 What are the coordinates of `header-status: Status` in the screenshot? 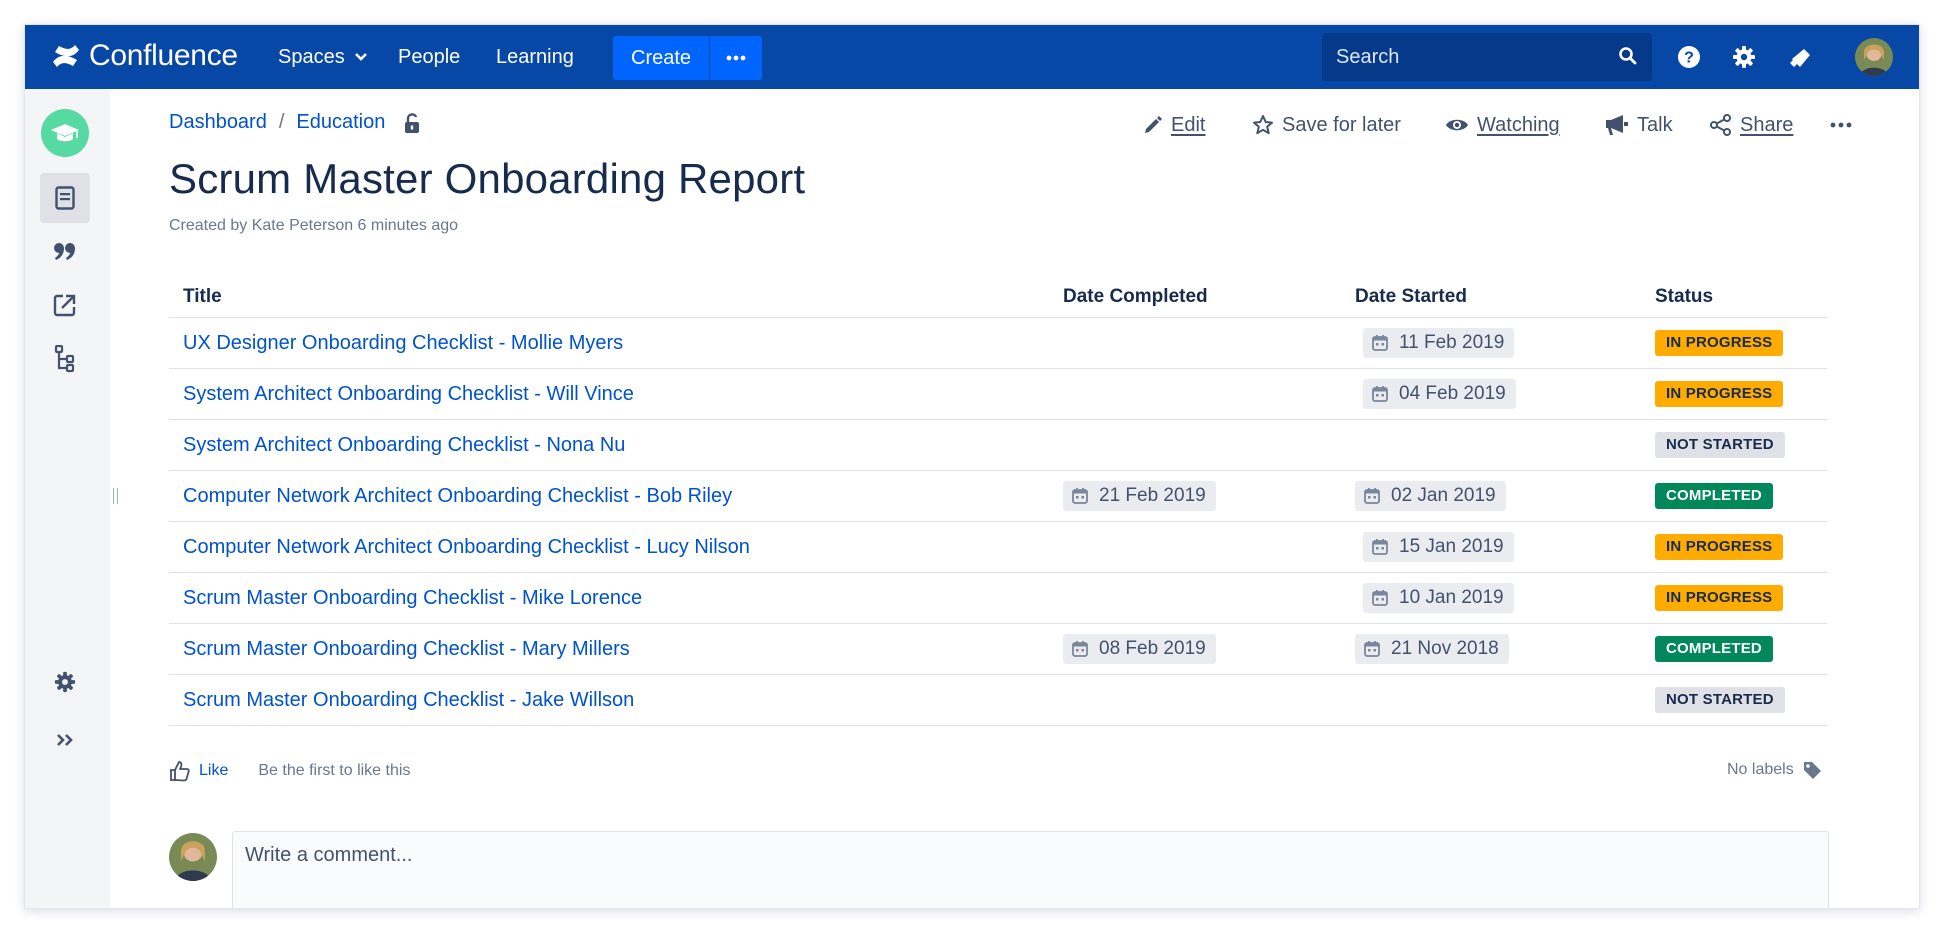 It's located at (1734, 297).